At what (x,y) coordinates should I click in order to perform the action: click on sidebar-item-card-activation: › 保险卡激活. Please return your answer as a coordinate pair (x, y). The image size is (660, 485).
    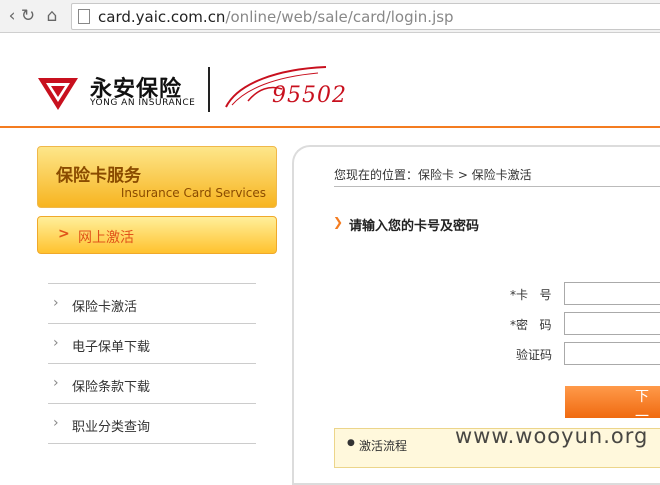
    Looking at the image, I should click on (152, 304).